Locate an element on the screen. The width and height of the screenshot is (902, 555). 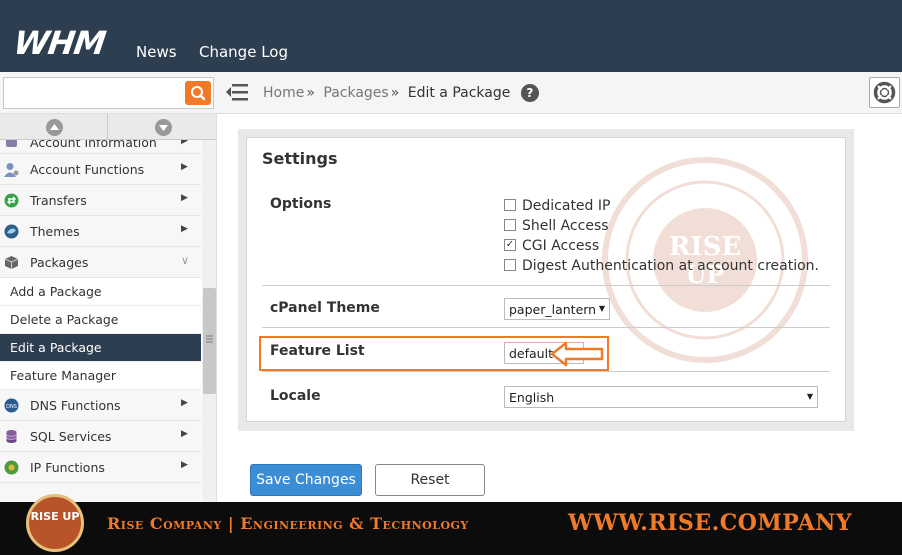
account-functions-icon is located at coordinates (11, 169).